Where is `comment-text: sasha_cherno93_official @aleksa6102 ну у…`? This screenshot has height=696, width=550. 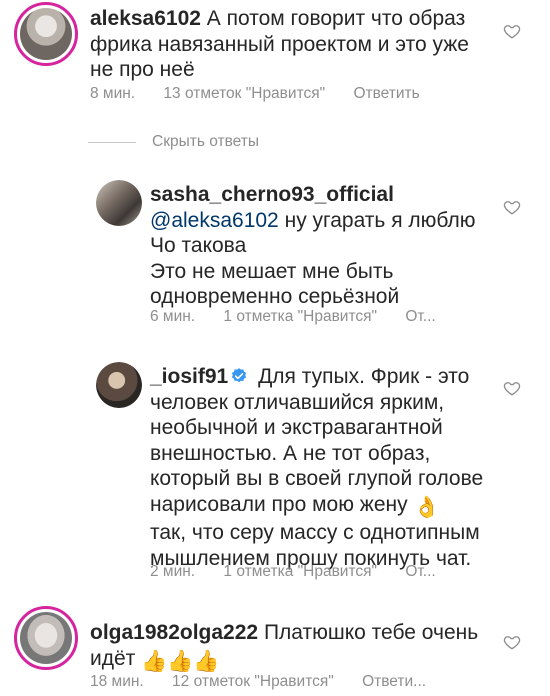 comment-text: sasha_cherno93_official @aleksa6102 ну у… is located at coordinates (313, 245).